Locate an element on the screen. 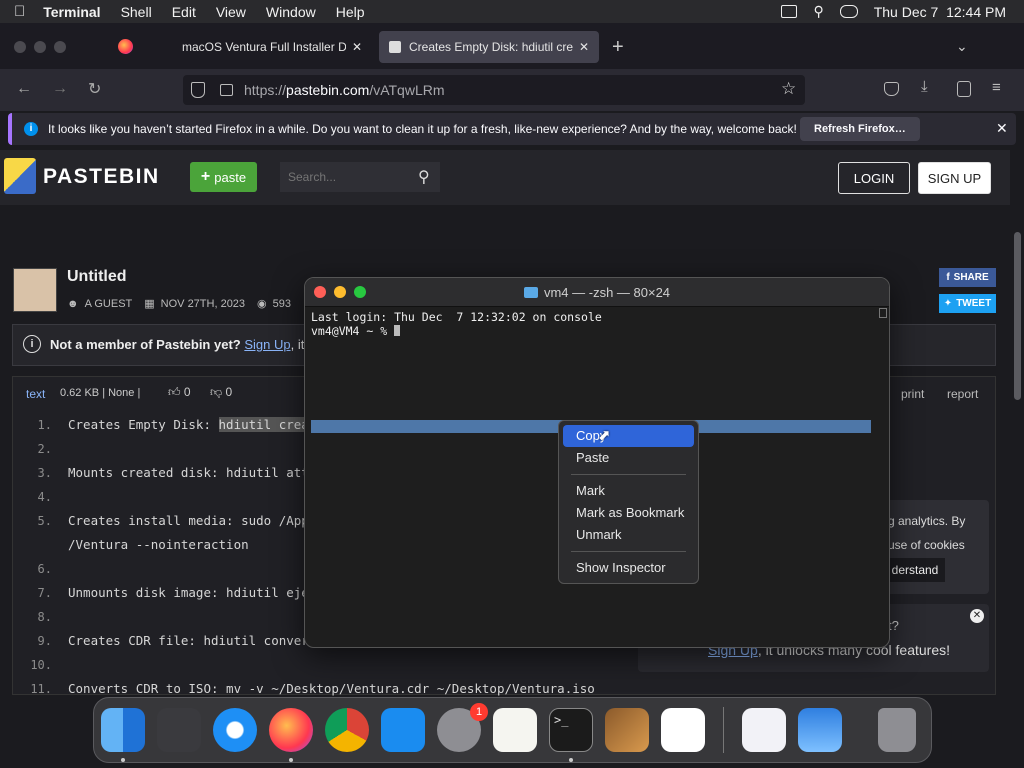 The image size is (1024, 768). control-center-icon is located at coordinates (848, 11).